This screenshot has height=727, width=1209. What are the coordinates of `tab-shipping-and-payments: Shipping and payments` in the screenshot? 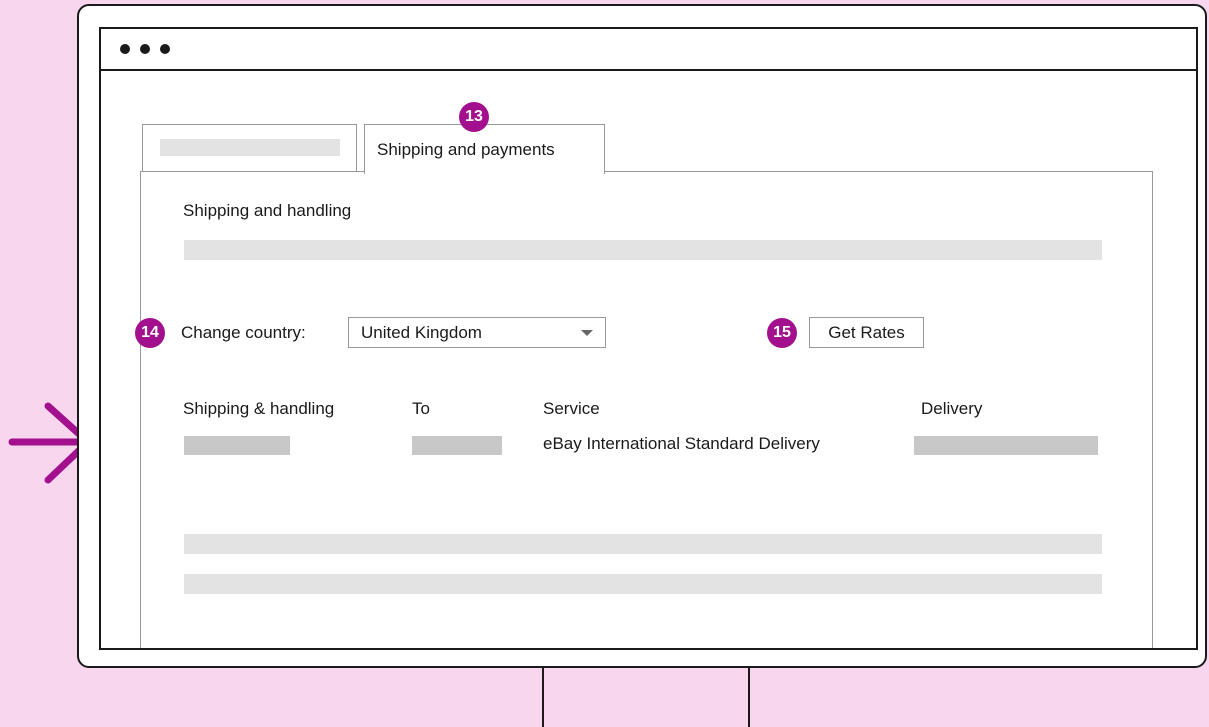 It's located at (484, 149).